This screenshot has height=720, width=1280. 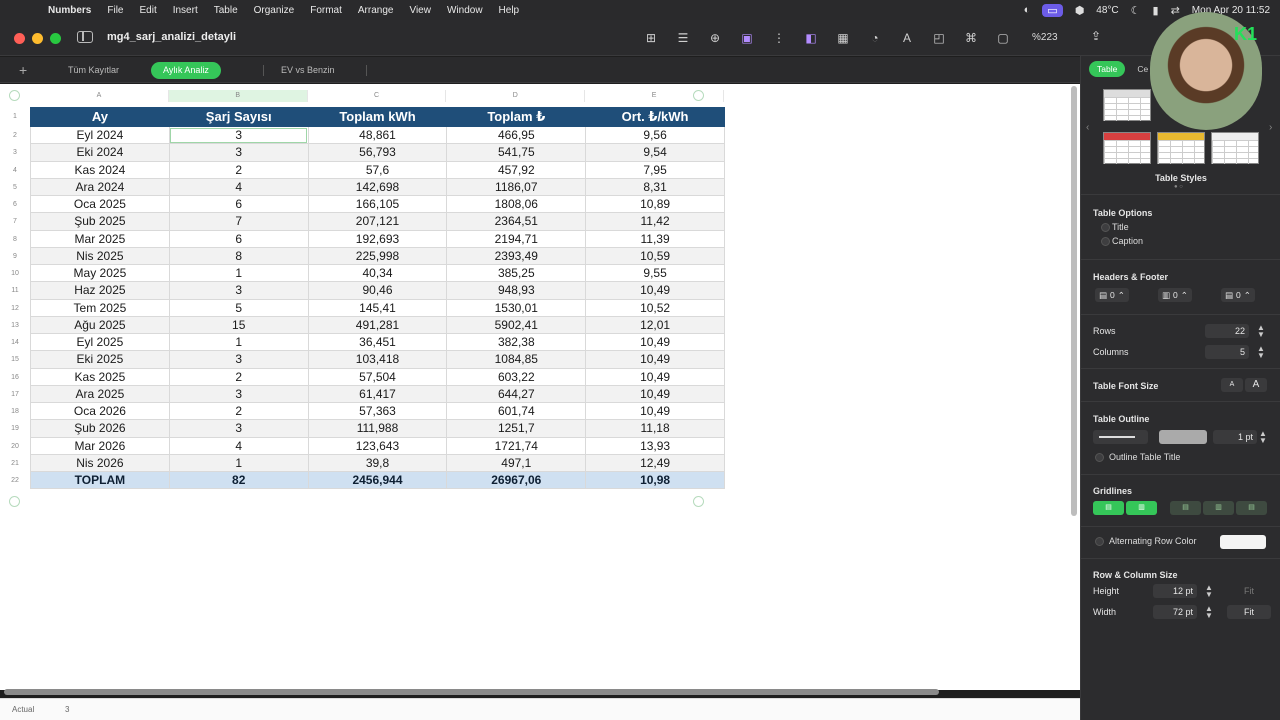 What do you see at coordinates (377, 256) in the screenshot?
I see `table-cell: 225,998` at bounding box center [377, 256].